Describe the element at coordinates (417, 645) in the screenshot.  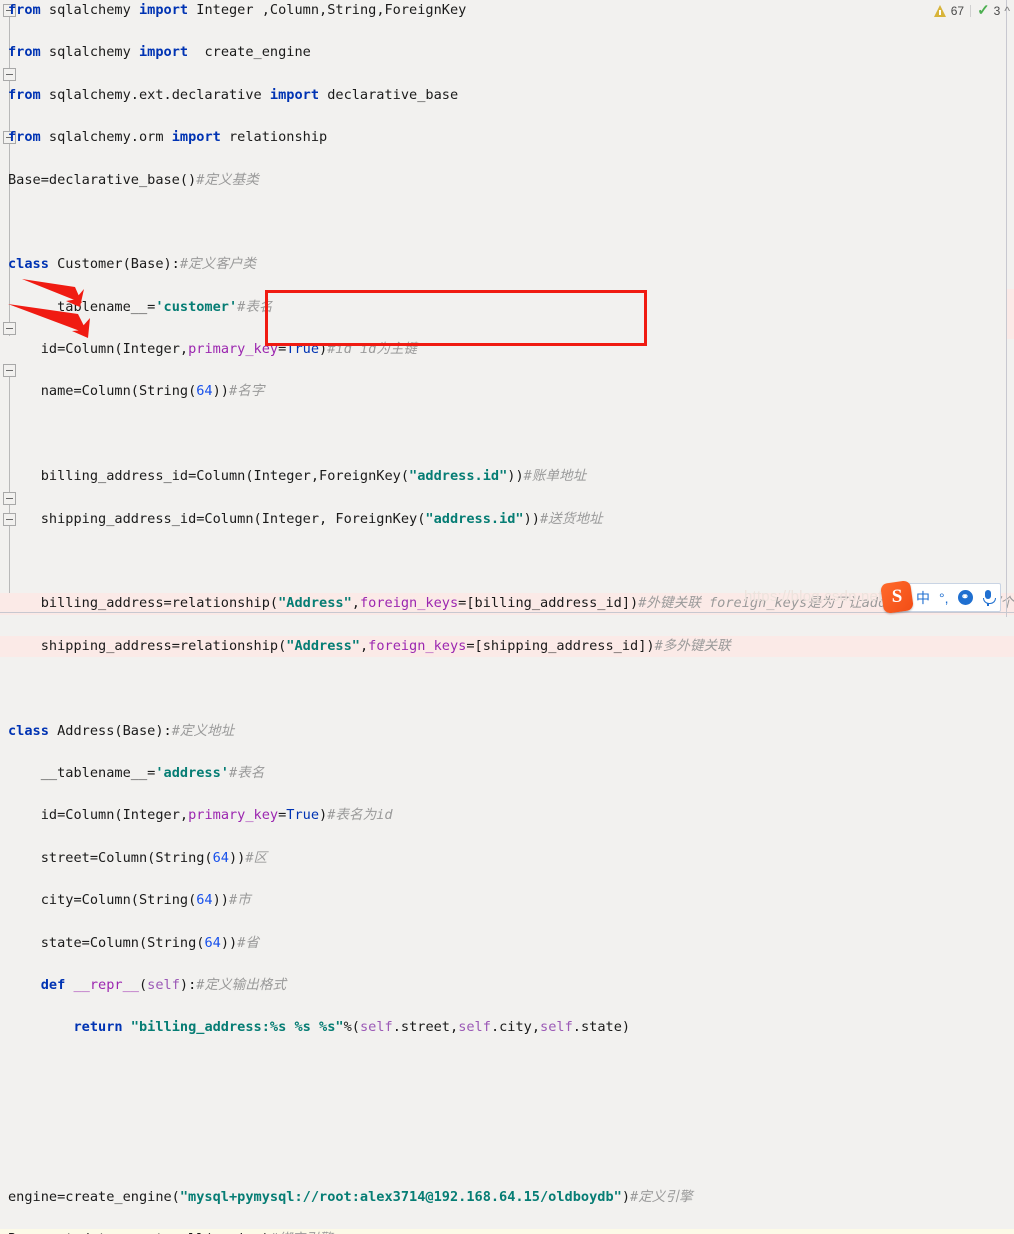
I see `token-kwarg: foreign_keys` at that location.